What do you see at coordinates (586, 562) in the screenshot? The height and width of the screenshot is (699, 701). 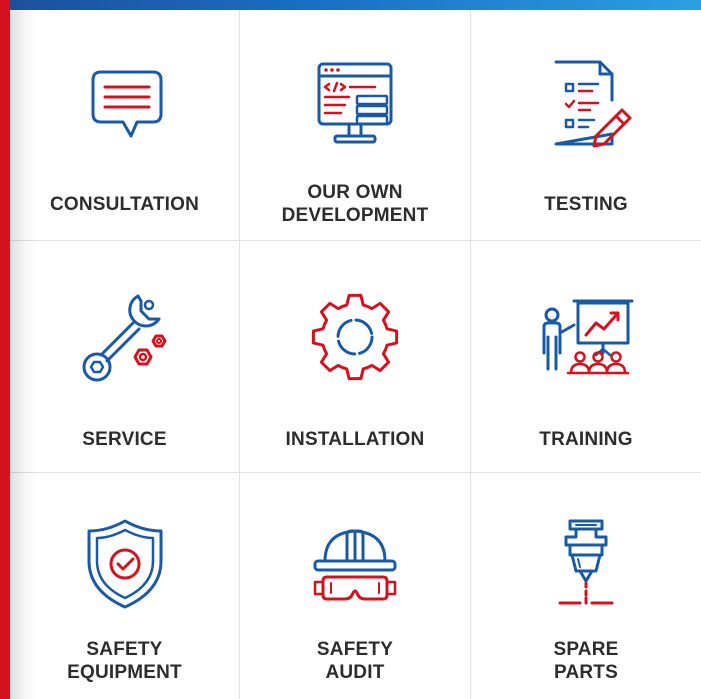 I see `nozzle-icon` at bounding box center [586, 562].